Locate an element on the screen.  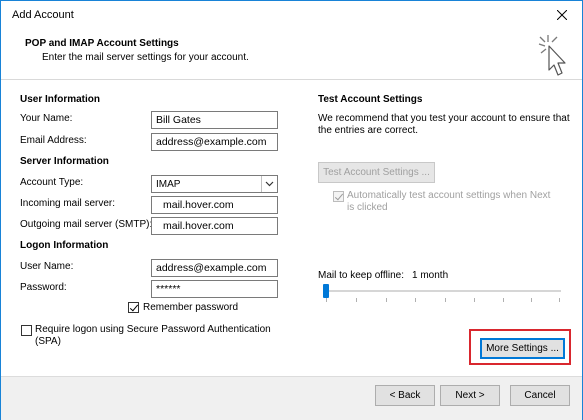
your-name-label: Your Name: is located at coordinates (46, 118).